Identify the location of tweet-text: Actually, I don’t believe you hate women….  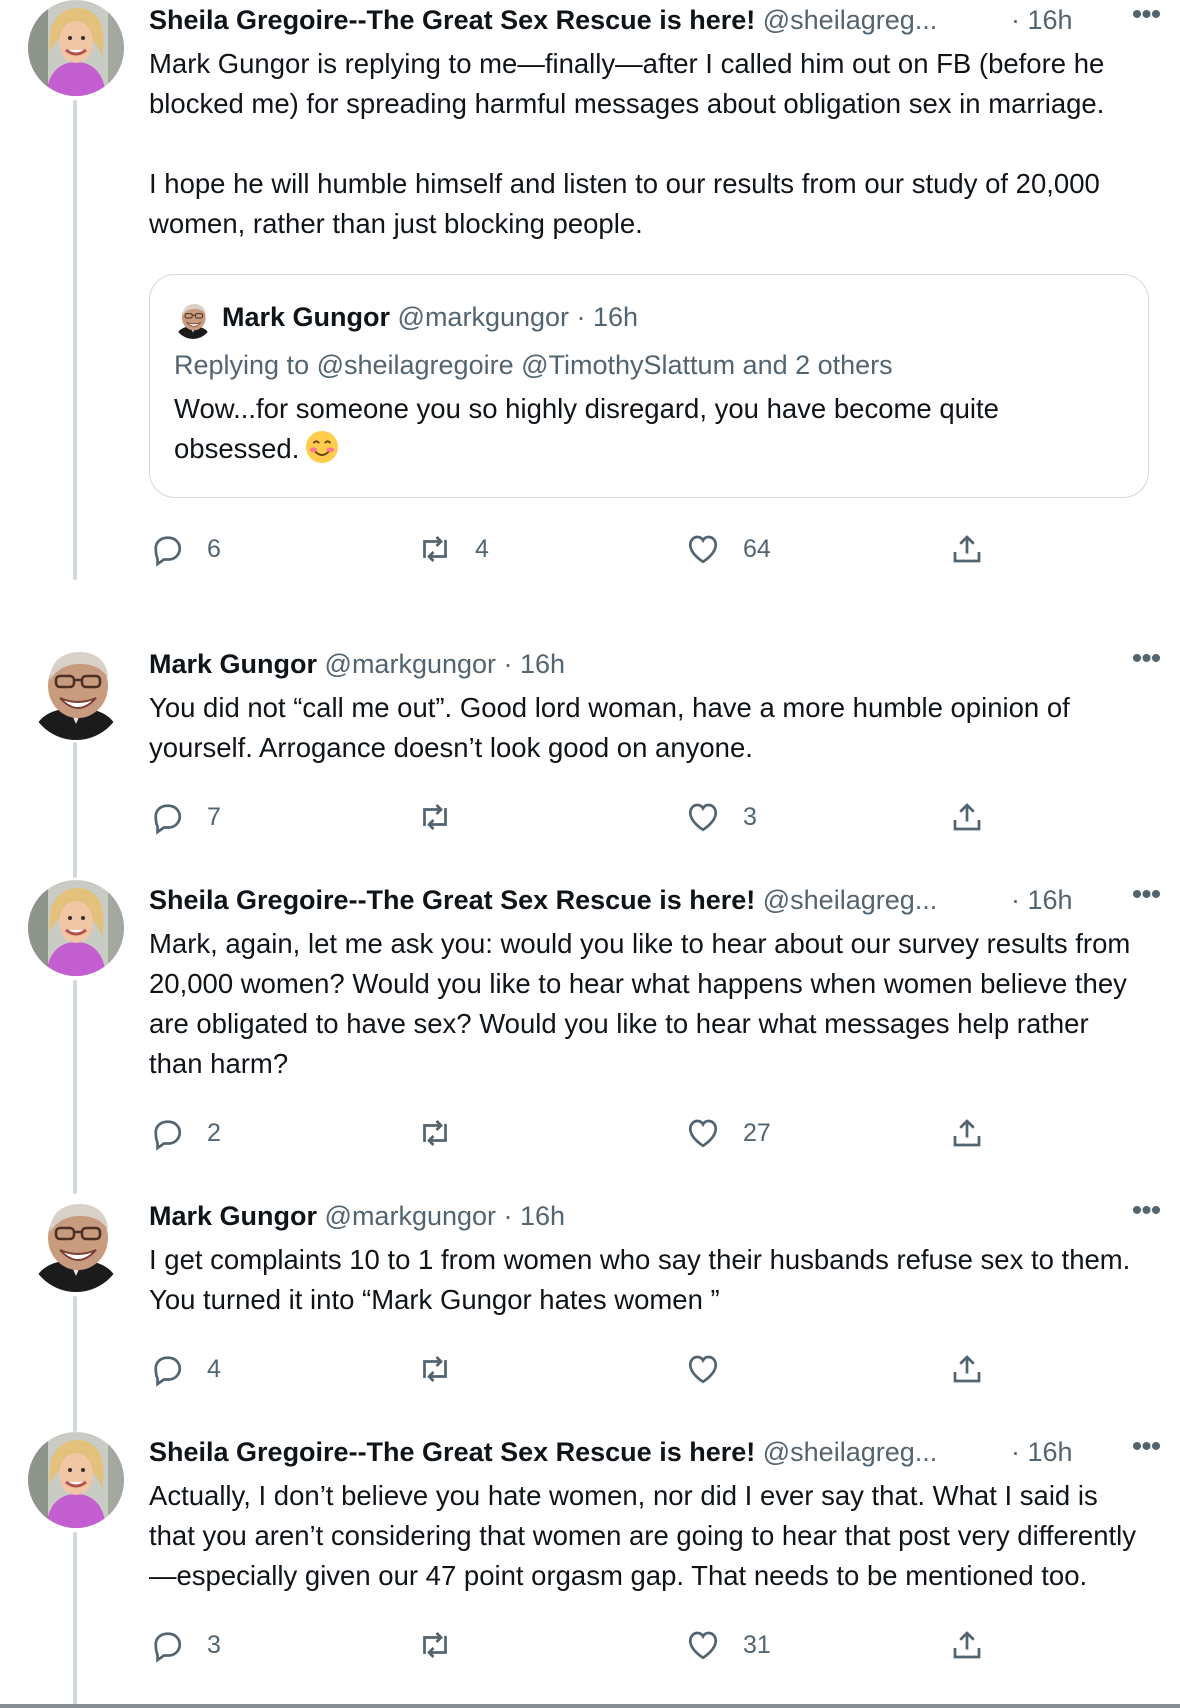
(643, 1535).